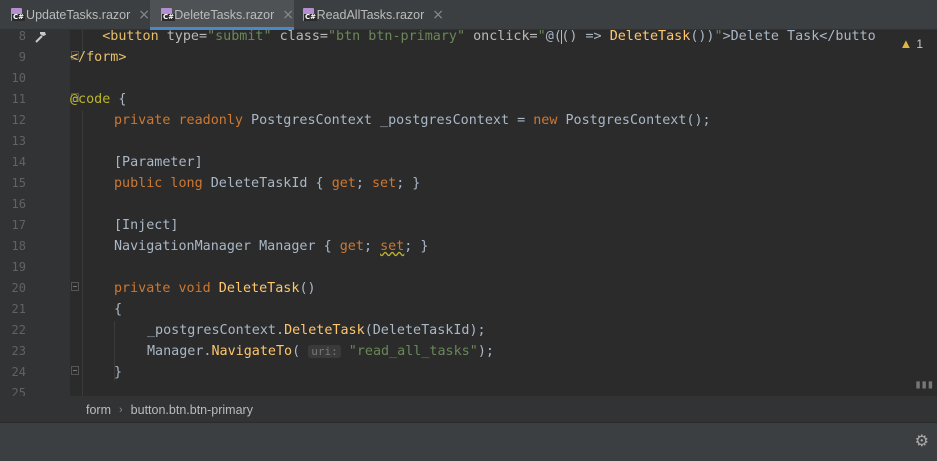 The image size is (937, 461). I want to click on gear-icon: ⚙, so click(922, 440).